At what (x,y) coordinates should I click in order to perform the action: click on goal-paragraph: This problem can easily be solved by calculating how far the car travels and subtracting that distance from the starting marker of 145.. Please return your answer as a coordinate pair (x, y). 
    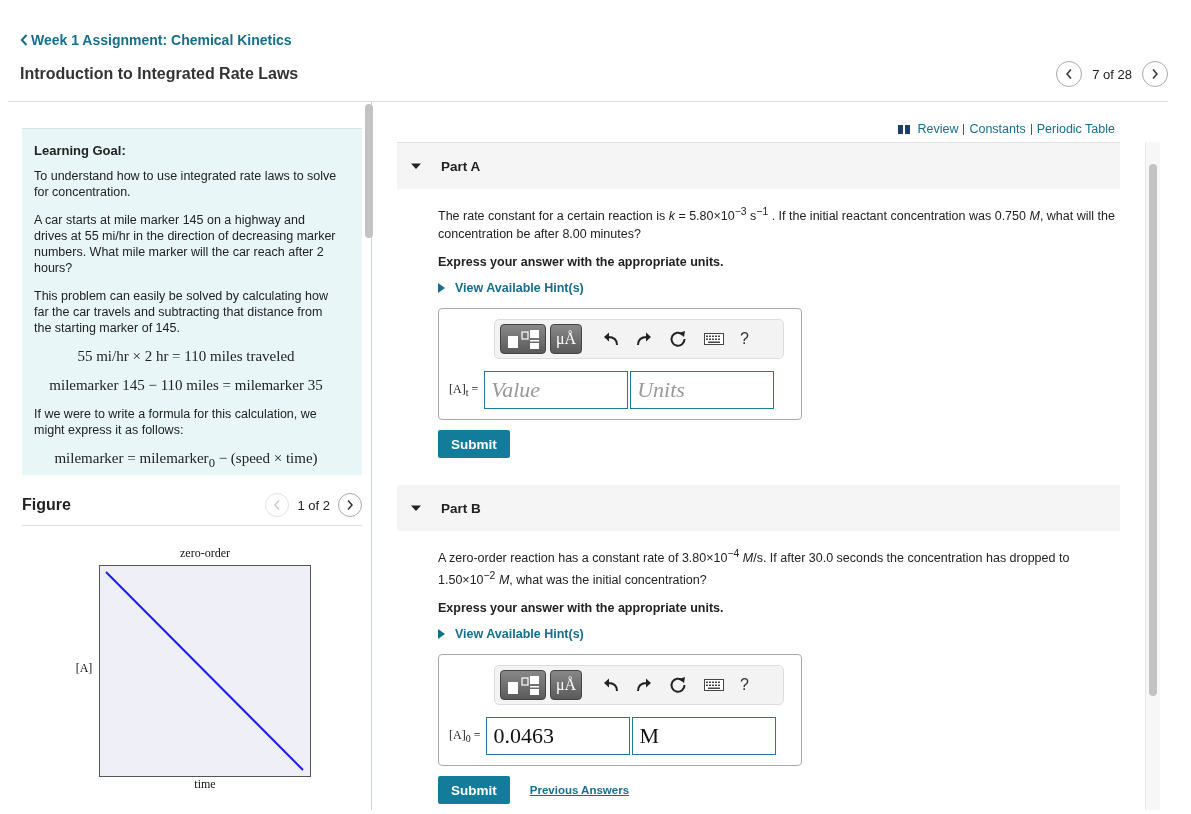
    Looking at the image, I should click on (181, 312).